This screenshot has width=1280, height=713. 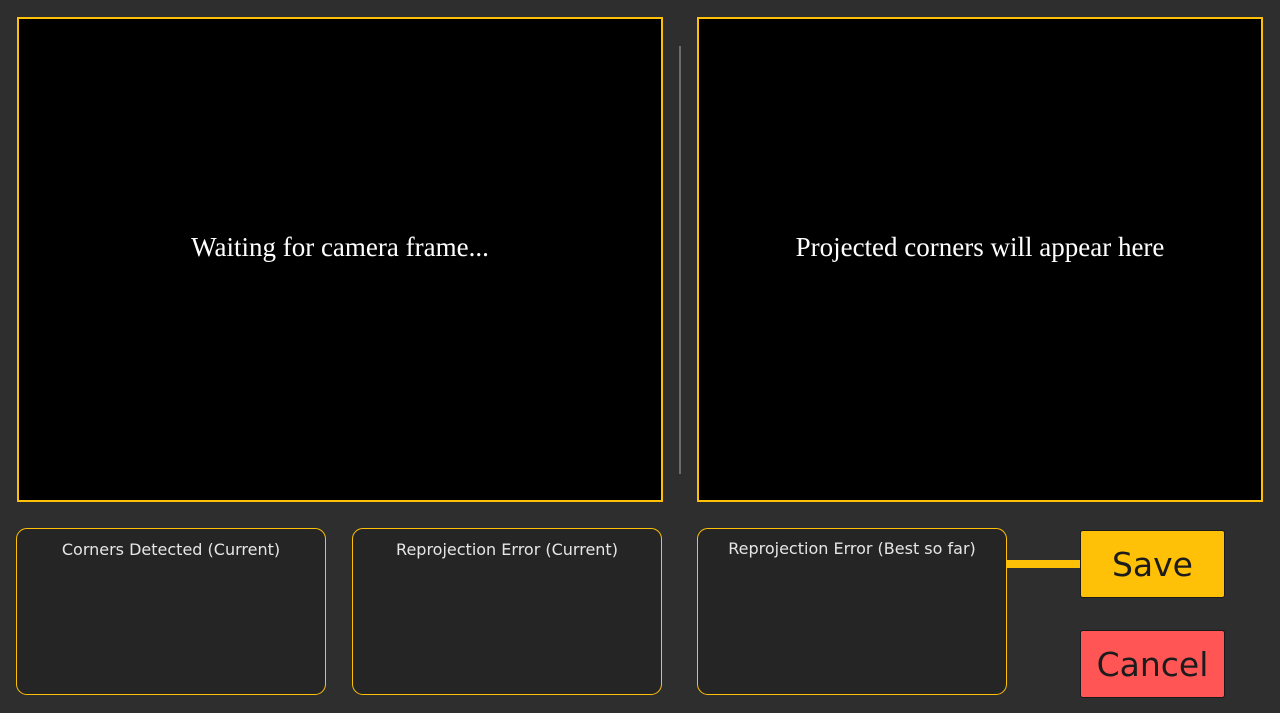 I want to click on reprojection-error-best-panel: Reprojection Error (Best so far), so click(x=852, y=611).